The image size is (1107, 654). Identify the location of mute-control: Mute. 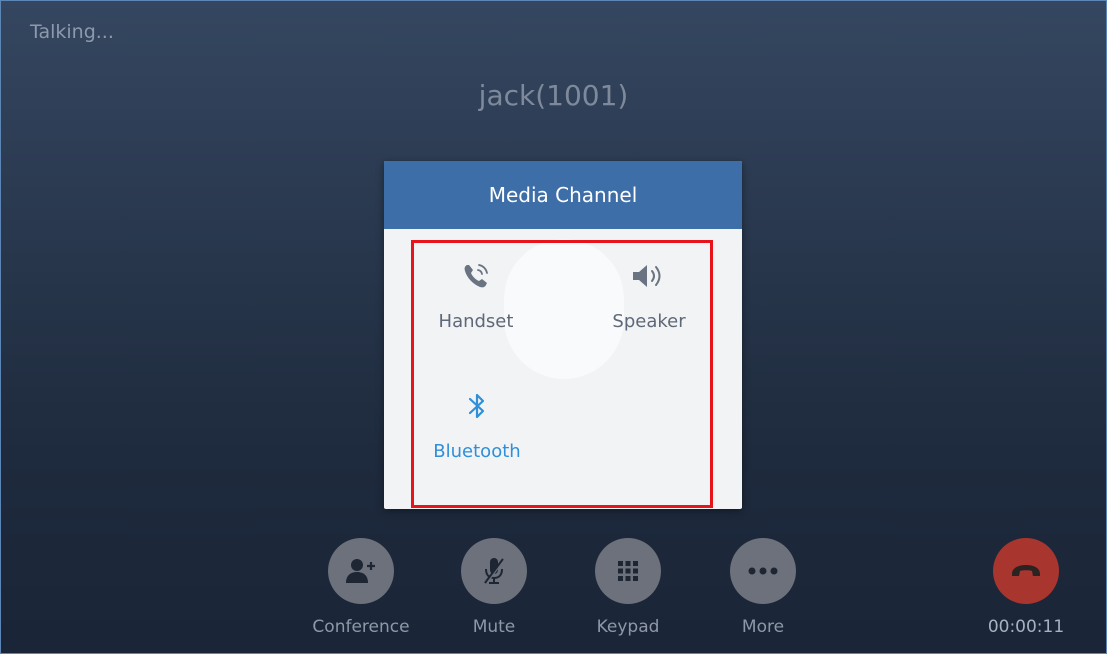
(494, 587).